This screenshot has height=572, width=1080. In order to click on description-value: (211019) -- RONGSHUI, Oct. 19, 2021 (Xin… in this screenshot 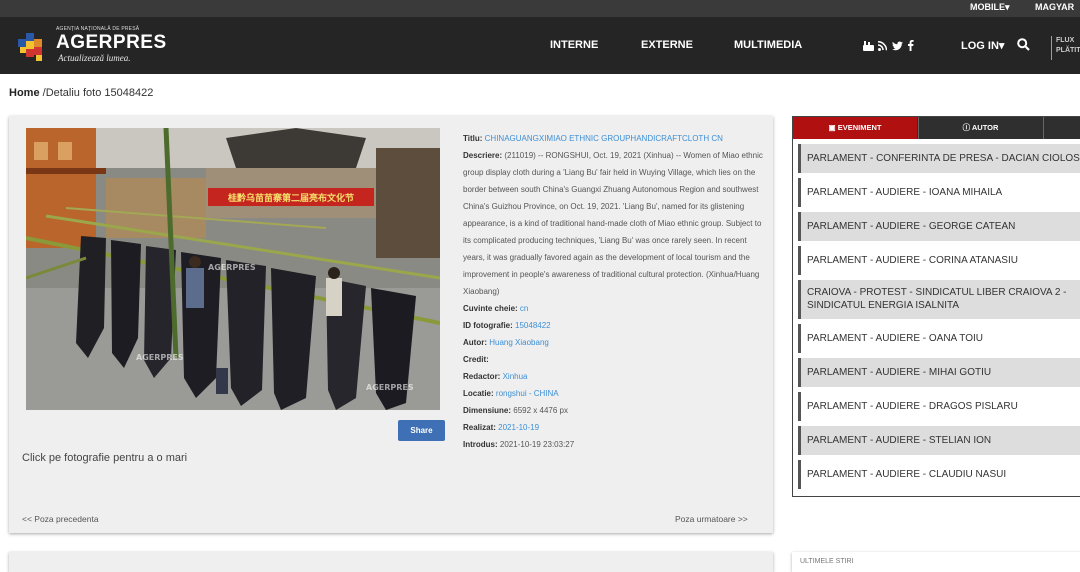, I will do `click(613, 223)`.